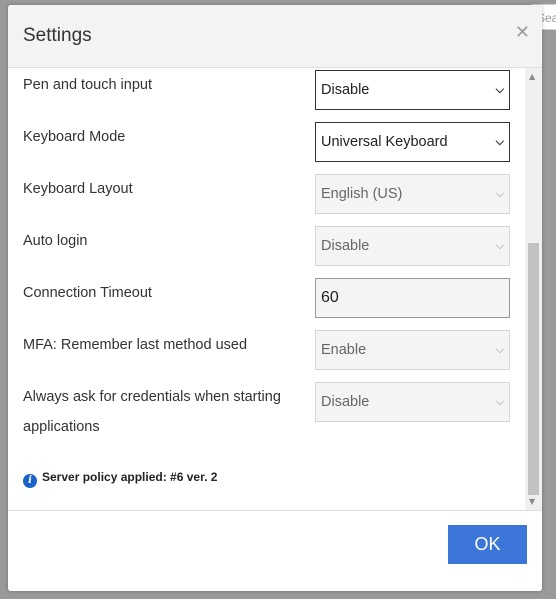 This screenshot has height=599, width=556. I want to click on info-icon: i, so click(30, 481).